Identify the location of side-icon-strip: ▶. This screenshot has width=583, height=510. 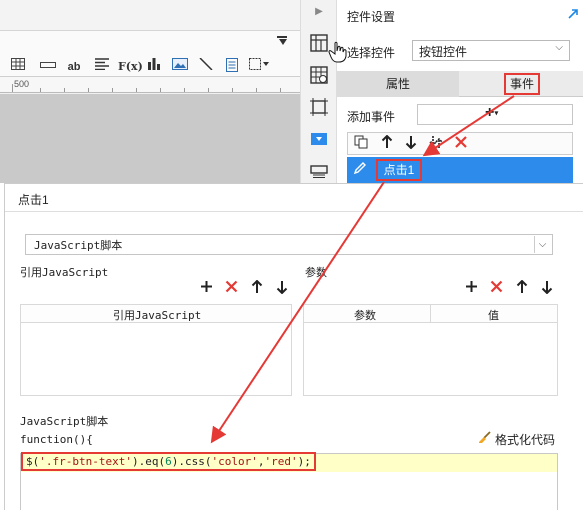
(318, 91).